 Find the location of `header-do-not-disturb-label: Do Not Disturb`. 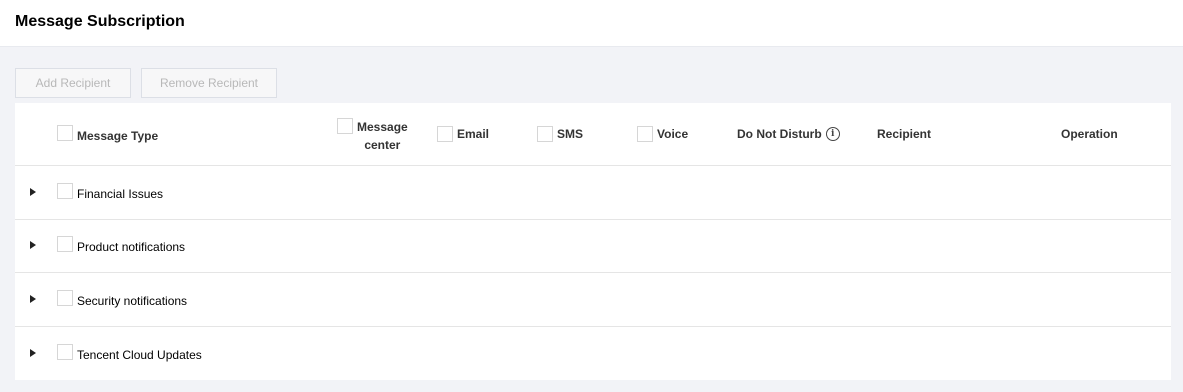

header-do-not-disturb-label: Do Not Disturb is located at coordinates (779, 134).